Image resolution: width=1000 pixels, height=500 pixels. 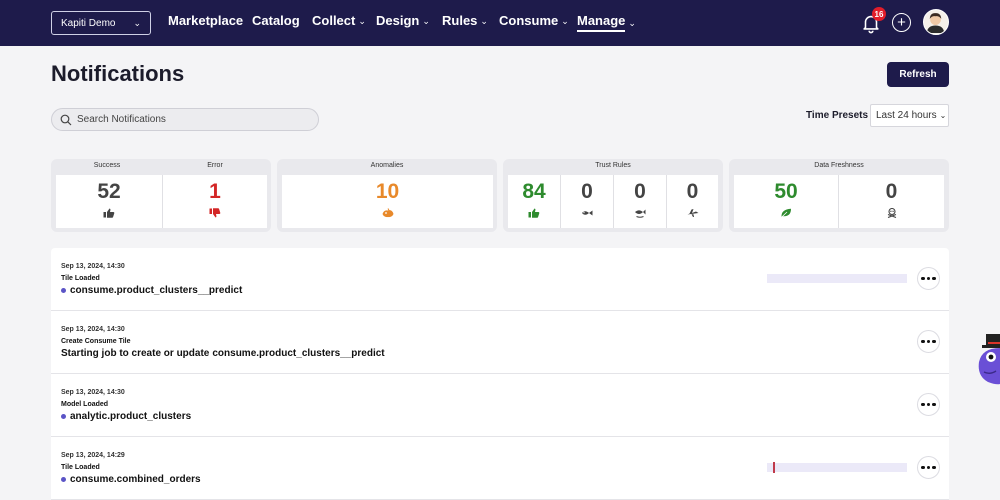 I want to click on stats-data-freshness: Data Freshness 50 0, so click(x=839, y=195).